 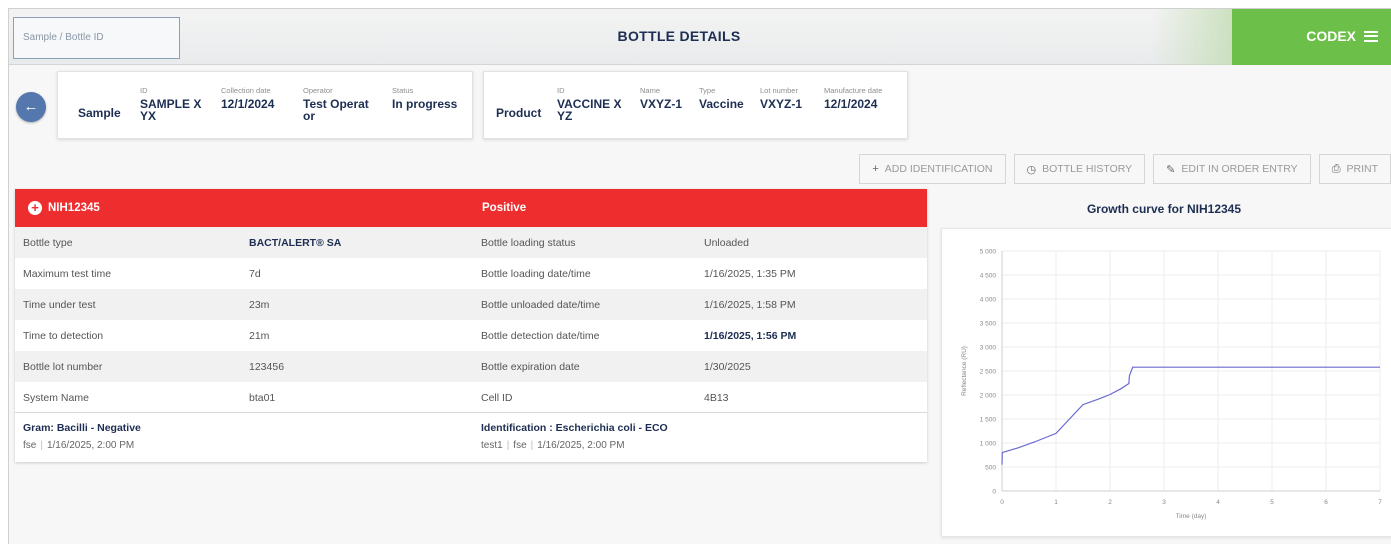 What do you see at coordinates (581, 445) in the screenshot?
I see `identification-date: 1/16/2025, 2:00 PM` at bounding box center [581, 445].